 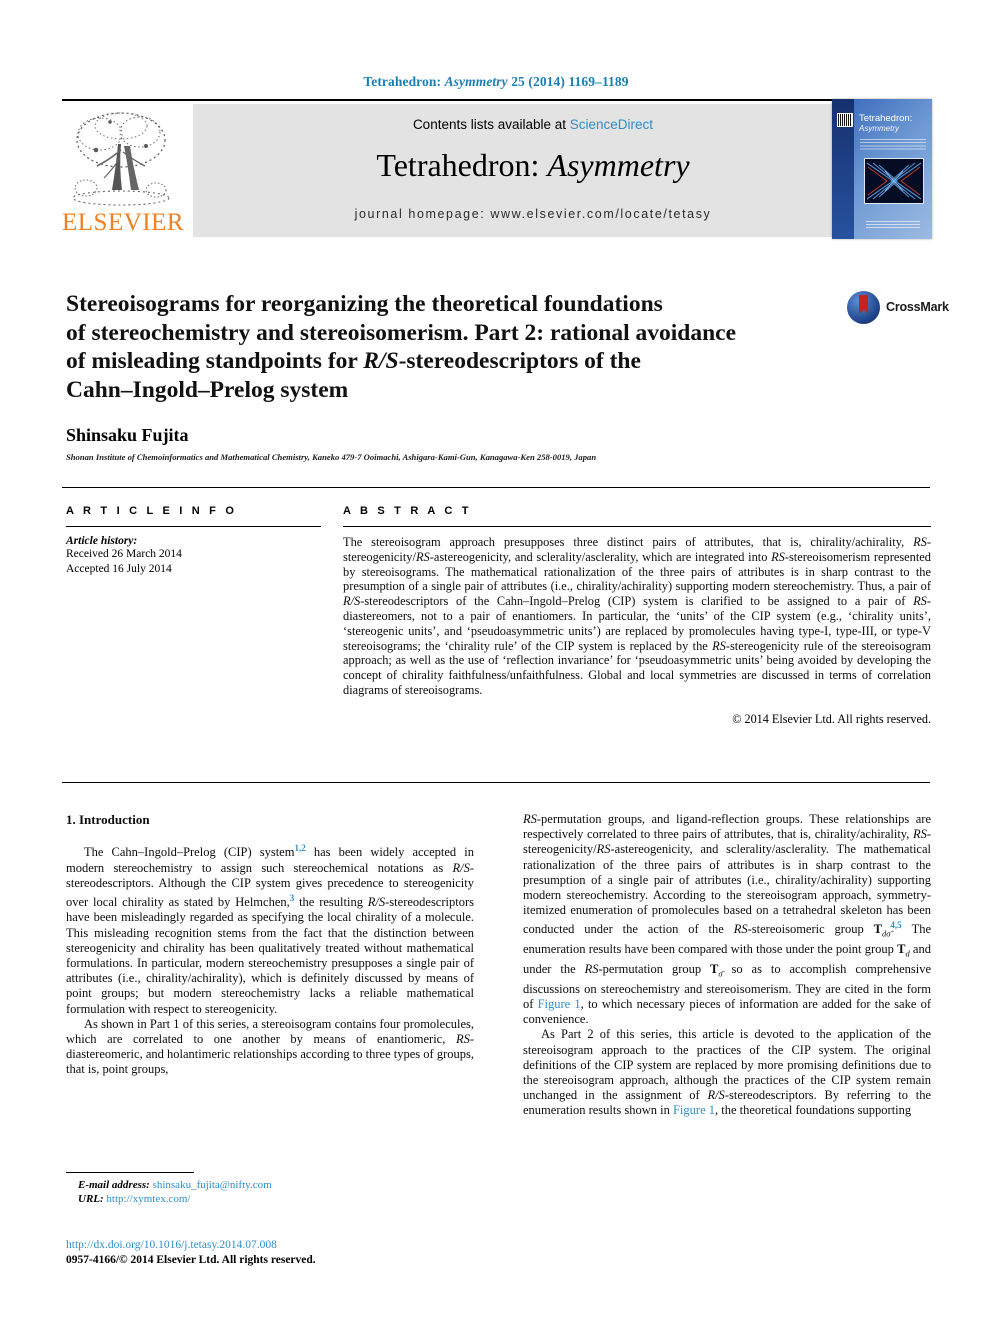 I want to click on article-history-label: Article history:, so click(x=102, y=541).